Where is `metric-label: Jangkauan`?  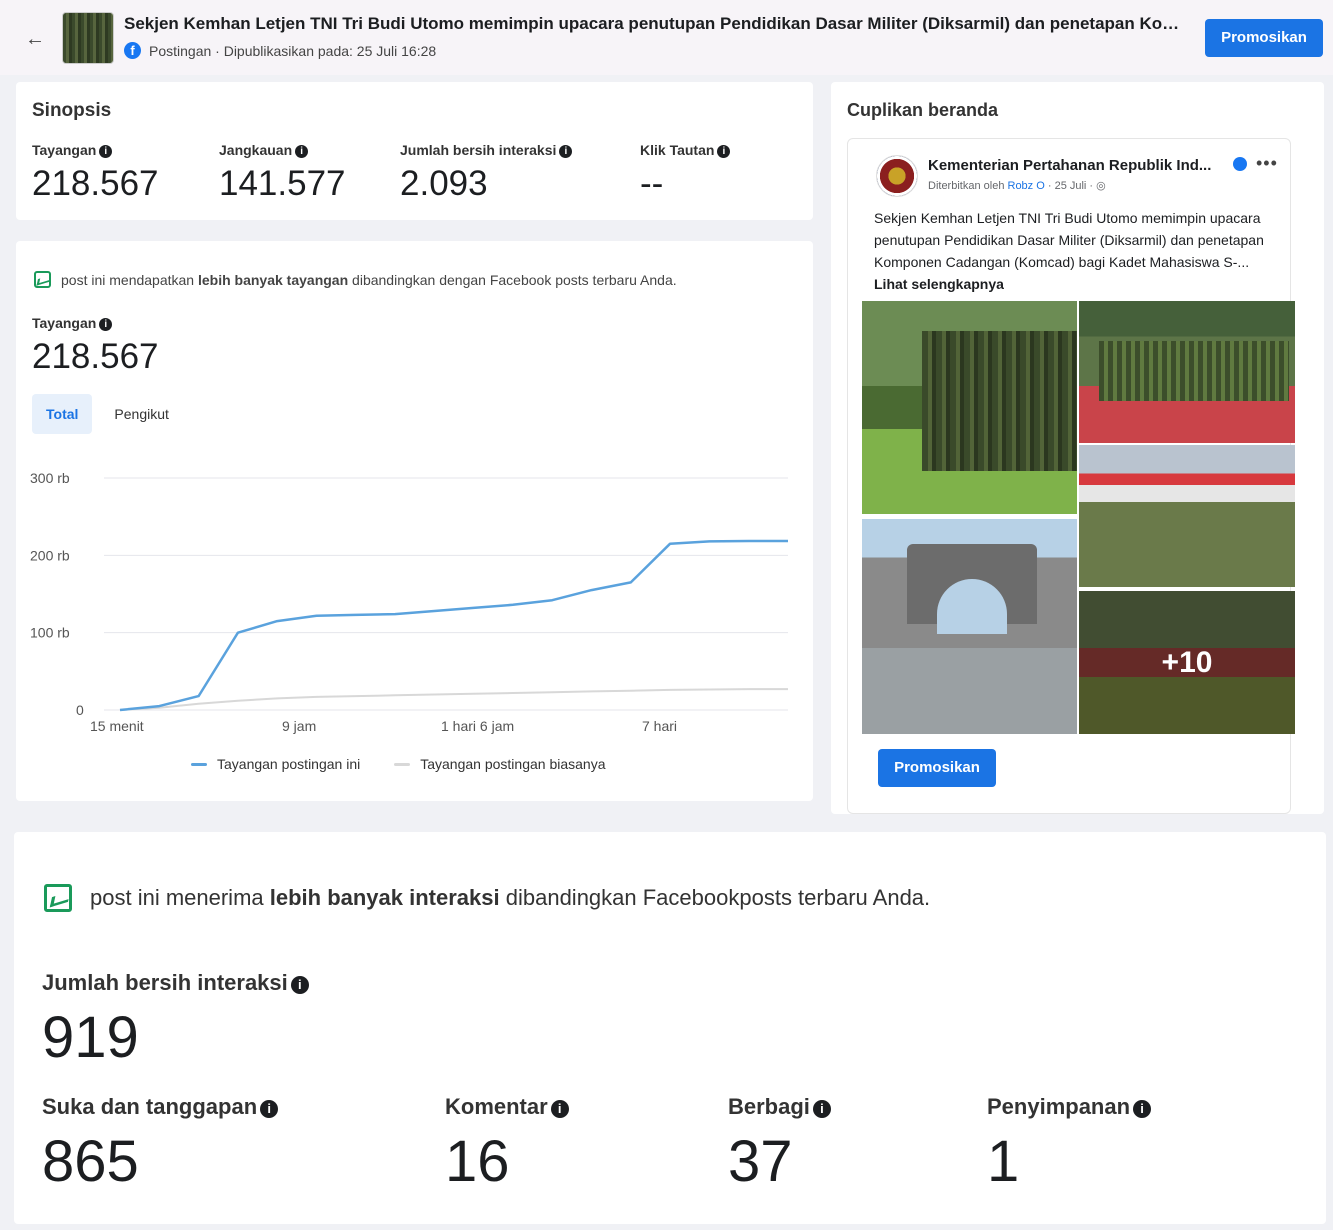
metric-label: Jangkauan is located at coordinates (256, 150).